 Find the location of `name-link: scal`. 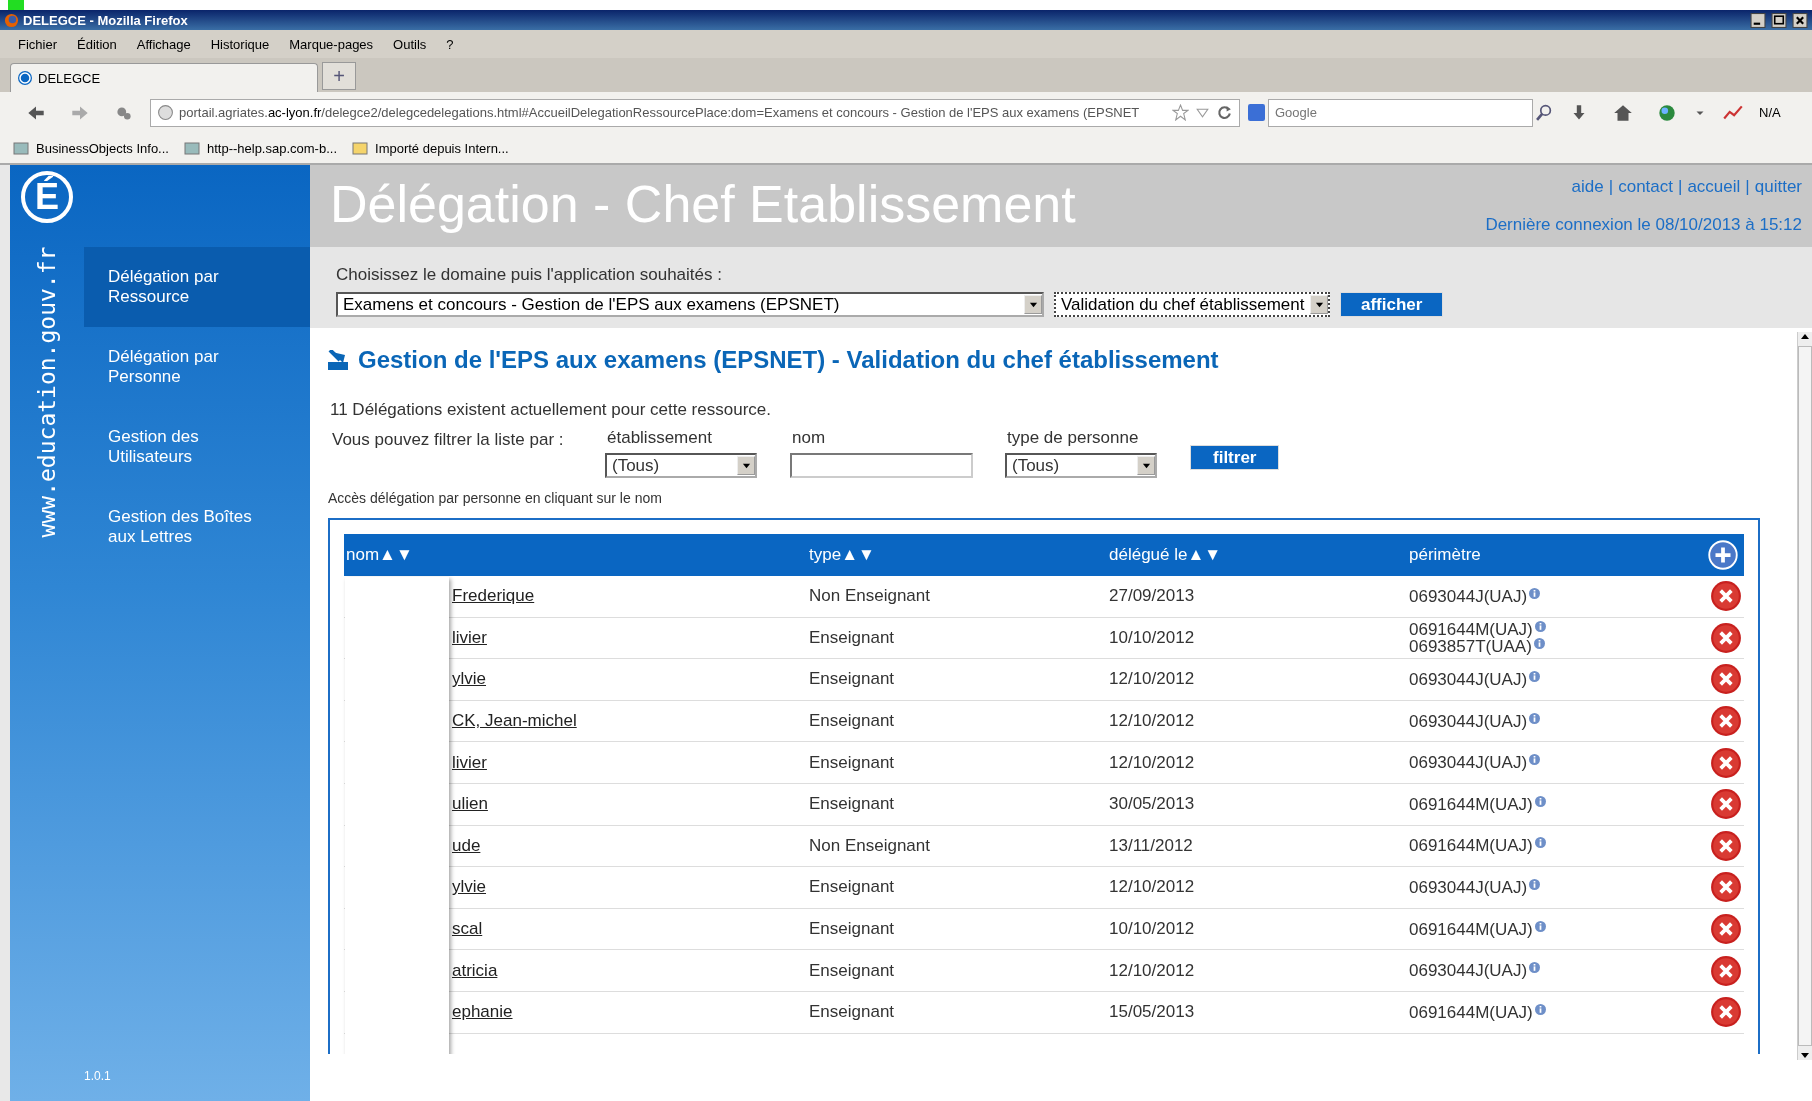

name-link: scal is located at coordinates (467, 929).